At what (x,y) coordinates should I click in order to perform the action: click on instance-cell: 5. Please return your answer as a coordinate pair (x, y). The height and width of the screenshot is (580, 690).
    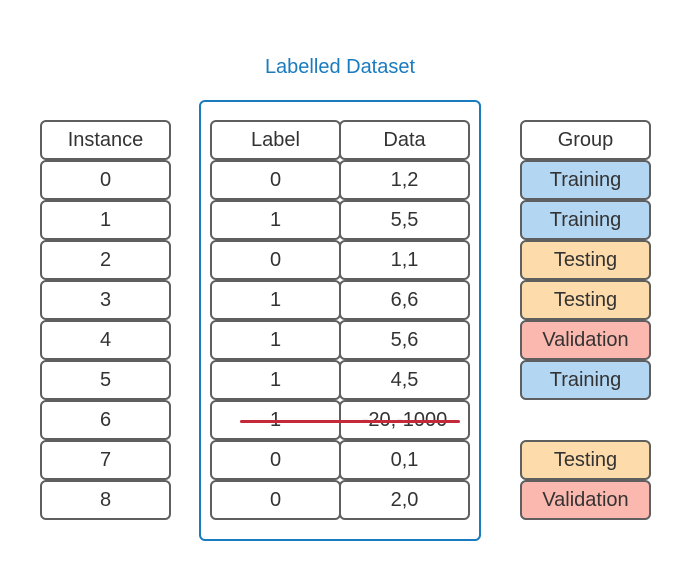
    Looking at the image, I should click on (105, 380).